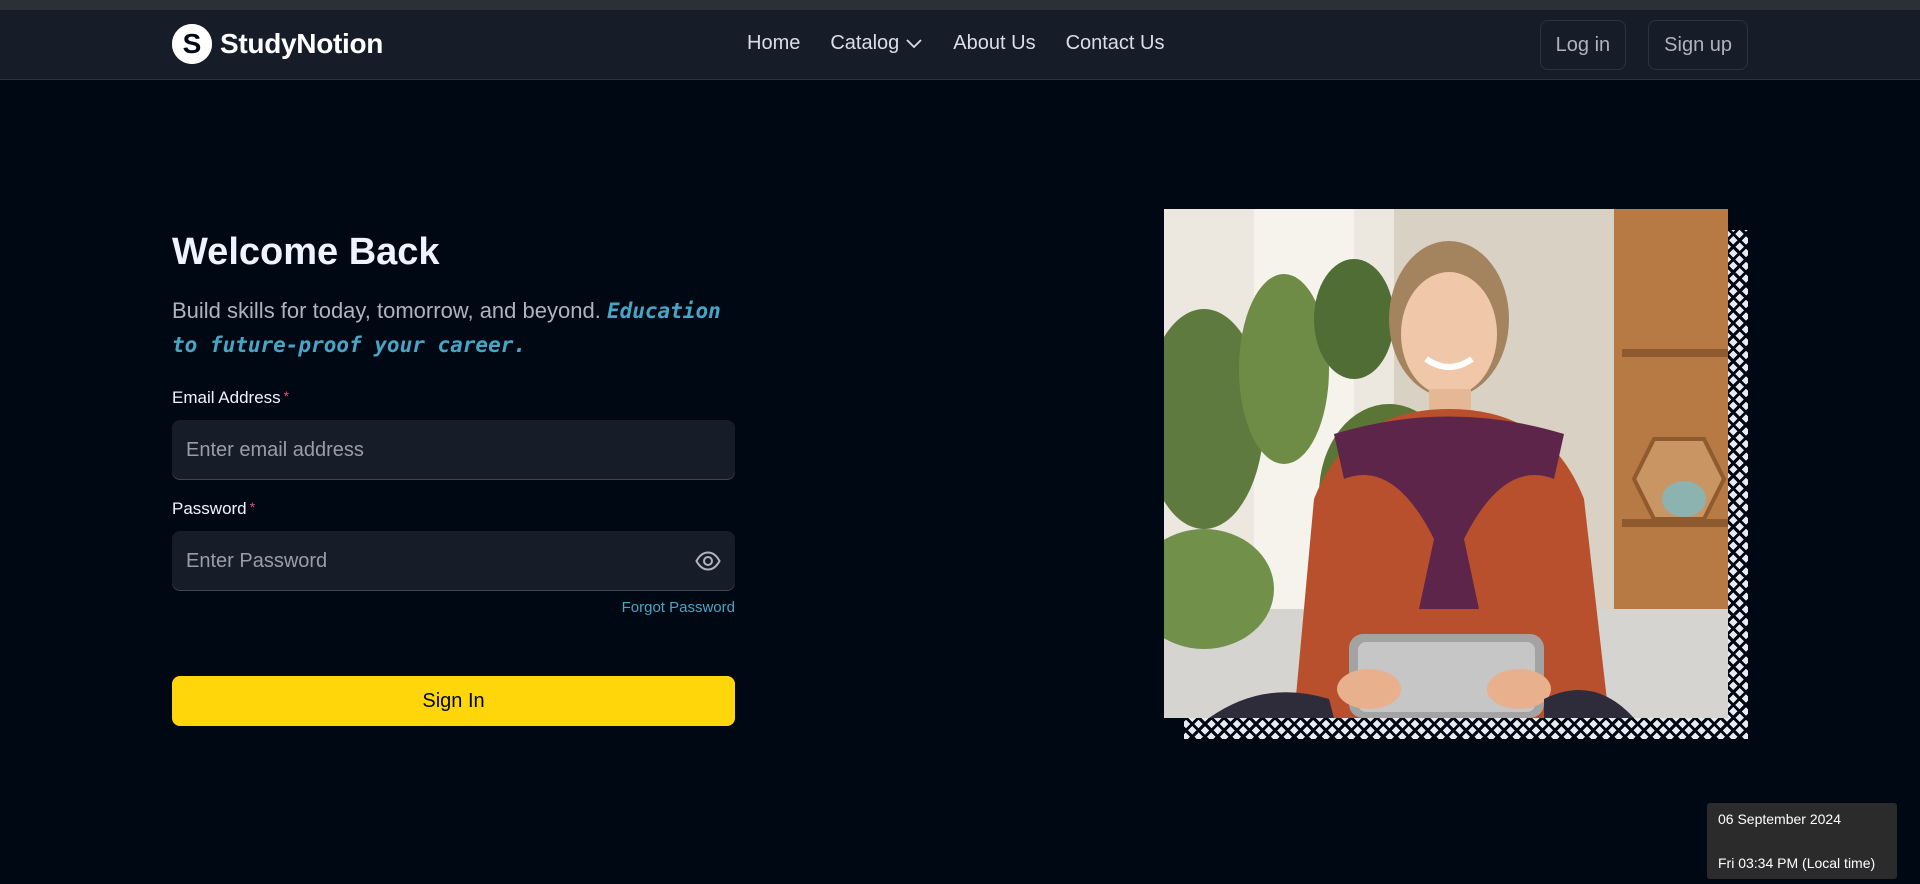 Image resolution: width=1920 pixels, height=884 pixels. I want to click on email-placeholder: Enter email address, so click(275, 449).